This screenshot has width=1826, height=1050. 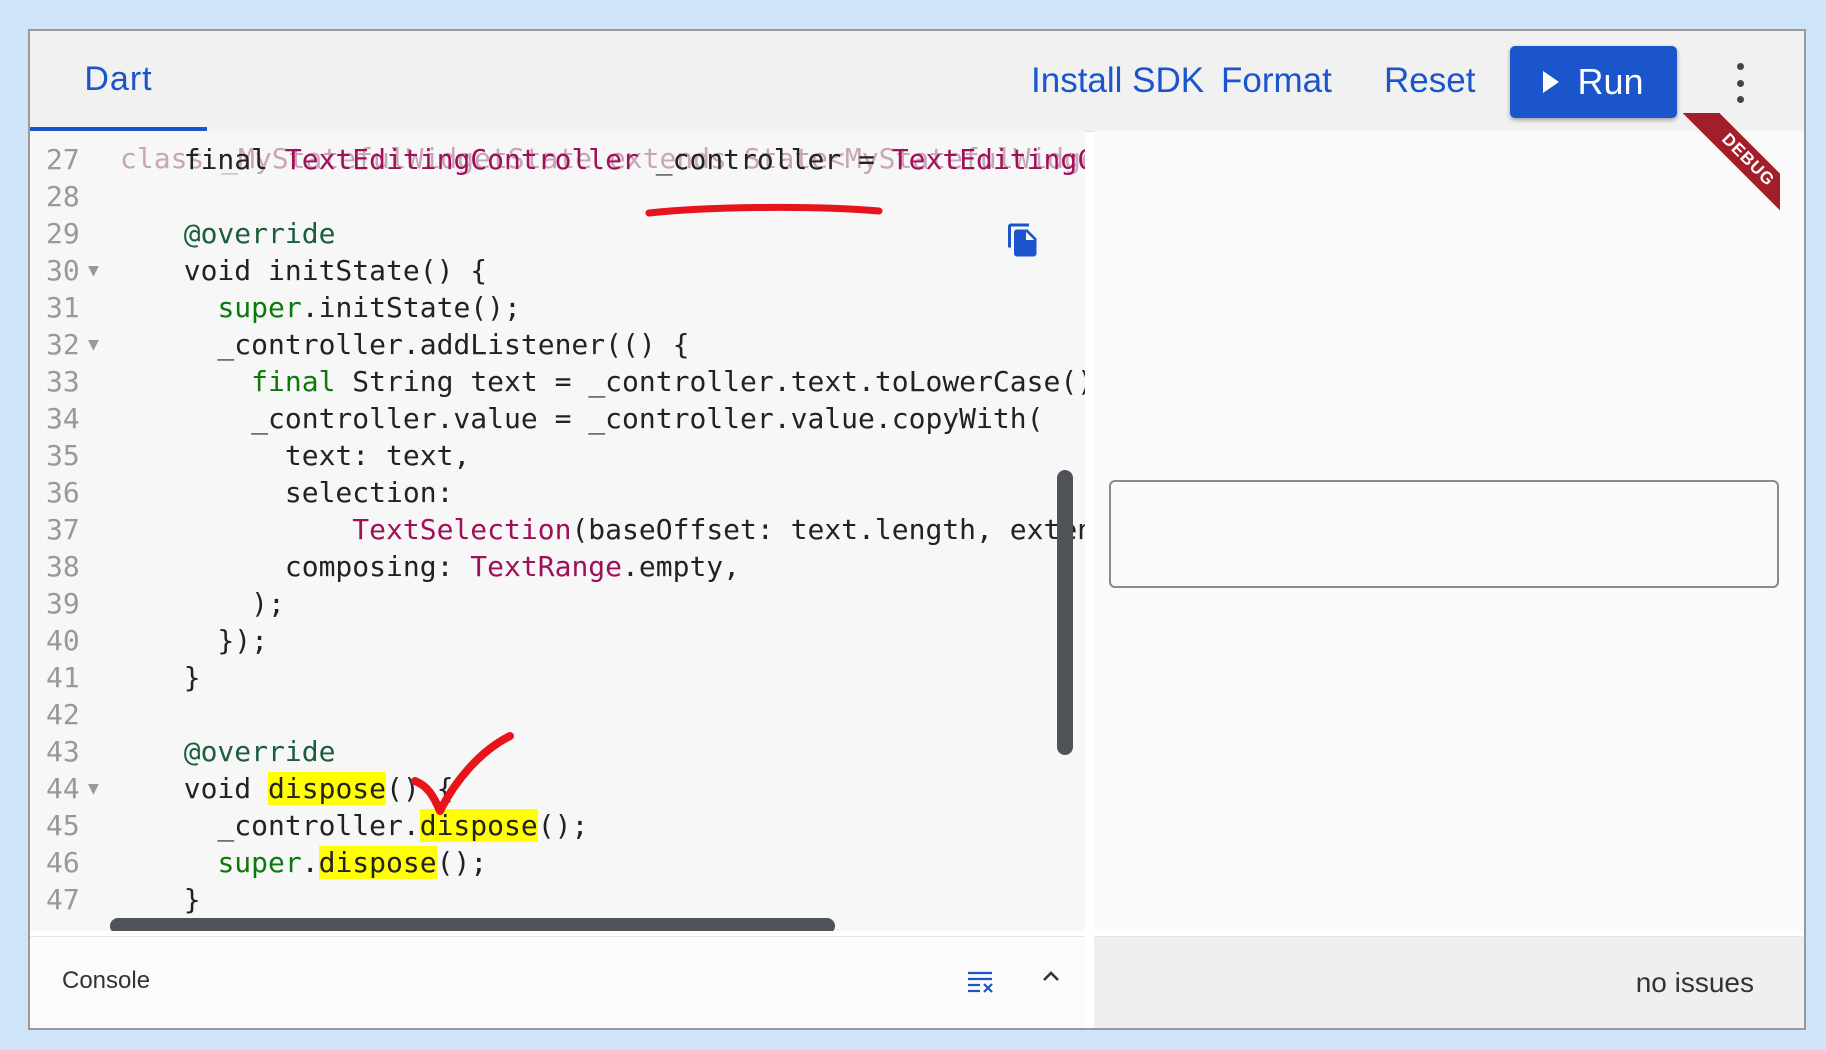 I want to click on code-text: void initState() {, so click(x=318, y=270).